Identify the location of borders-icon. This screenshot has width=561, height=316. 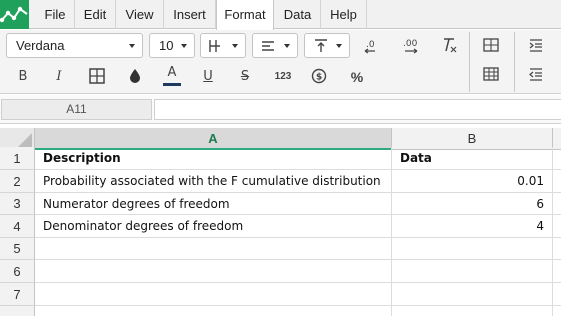
(214, 46).